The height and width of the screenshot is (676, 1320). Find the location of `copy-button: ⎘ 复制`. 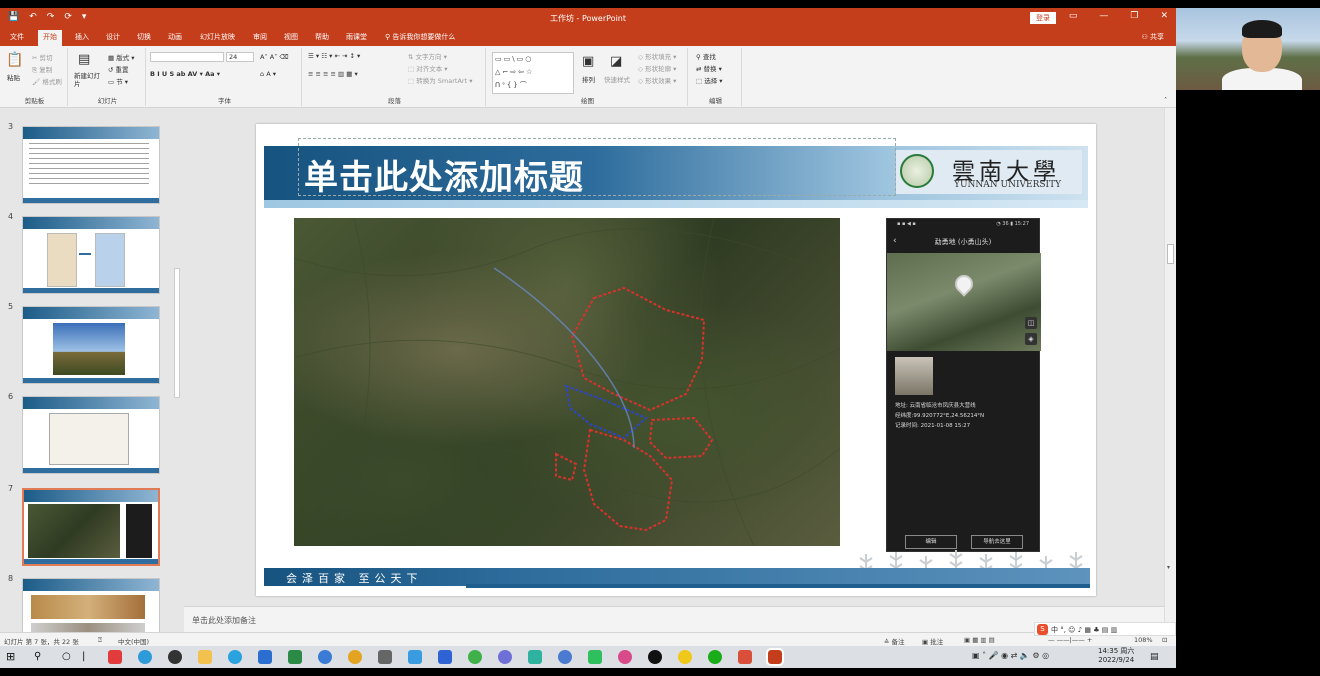

copy-button: ⎘ 复制 is located at coordinates (42, 69).